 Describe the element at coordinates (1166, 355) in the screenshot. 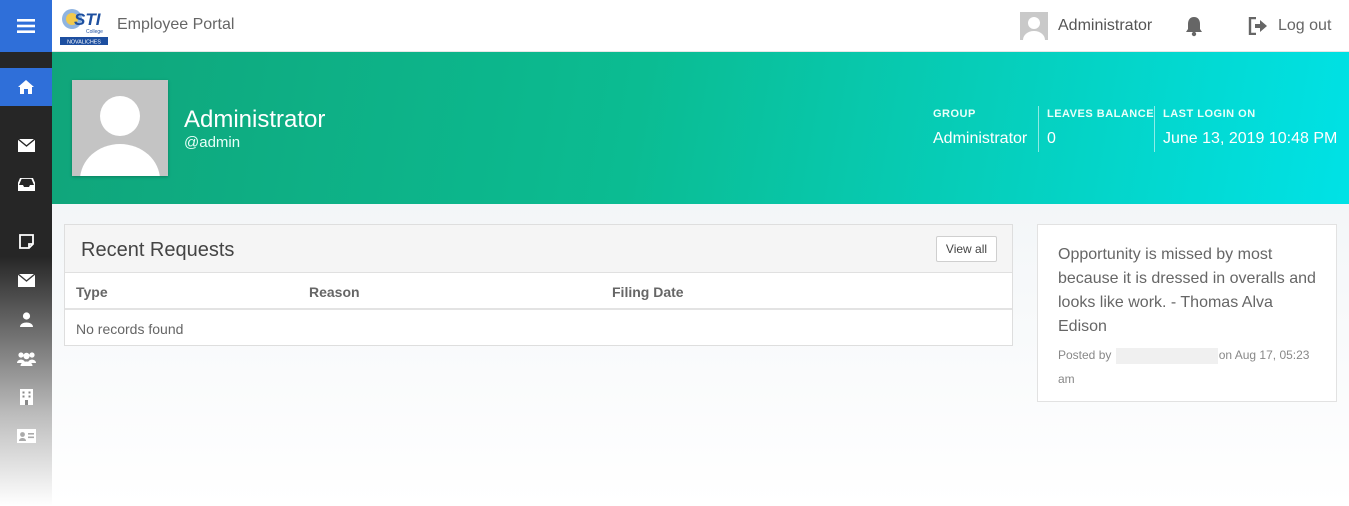

I see `redacted-author` at that location.